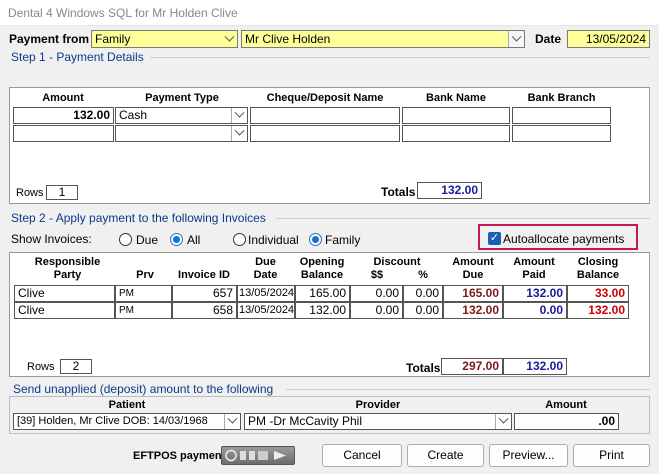 The height and width of the screenshot is (474, 659). Describe the element at coordinates (329, 13) in the screenshot. I see `window-titlebar: Dental 4 Windows SQL for Mr Holden Clive` at that location.